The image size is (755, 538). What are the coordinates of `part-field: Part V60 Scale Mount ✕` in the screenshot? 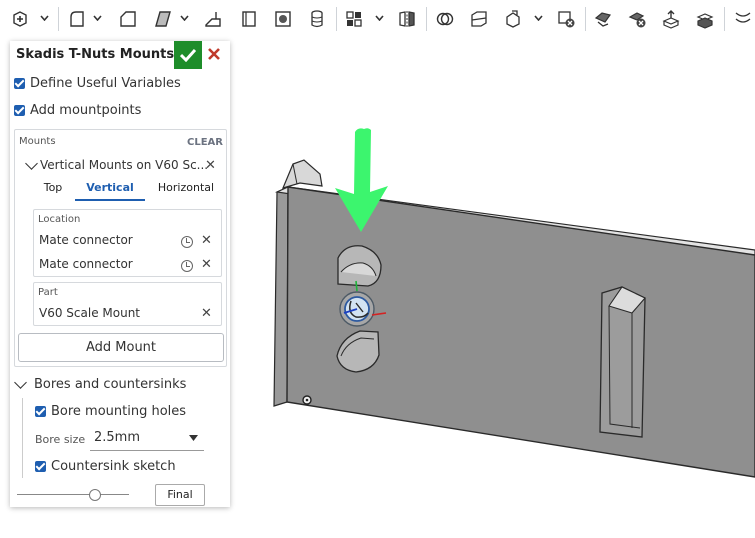 It's located at (127, 304).